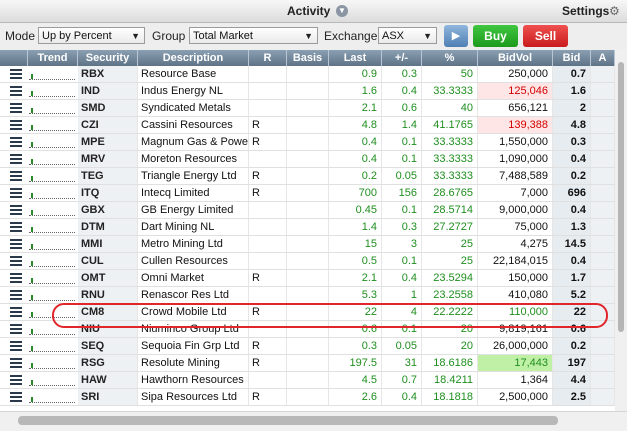  Describe the element at coordinates (495, 36) in the screenshot. I see `buy-button: Buy` at that location.